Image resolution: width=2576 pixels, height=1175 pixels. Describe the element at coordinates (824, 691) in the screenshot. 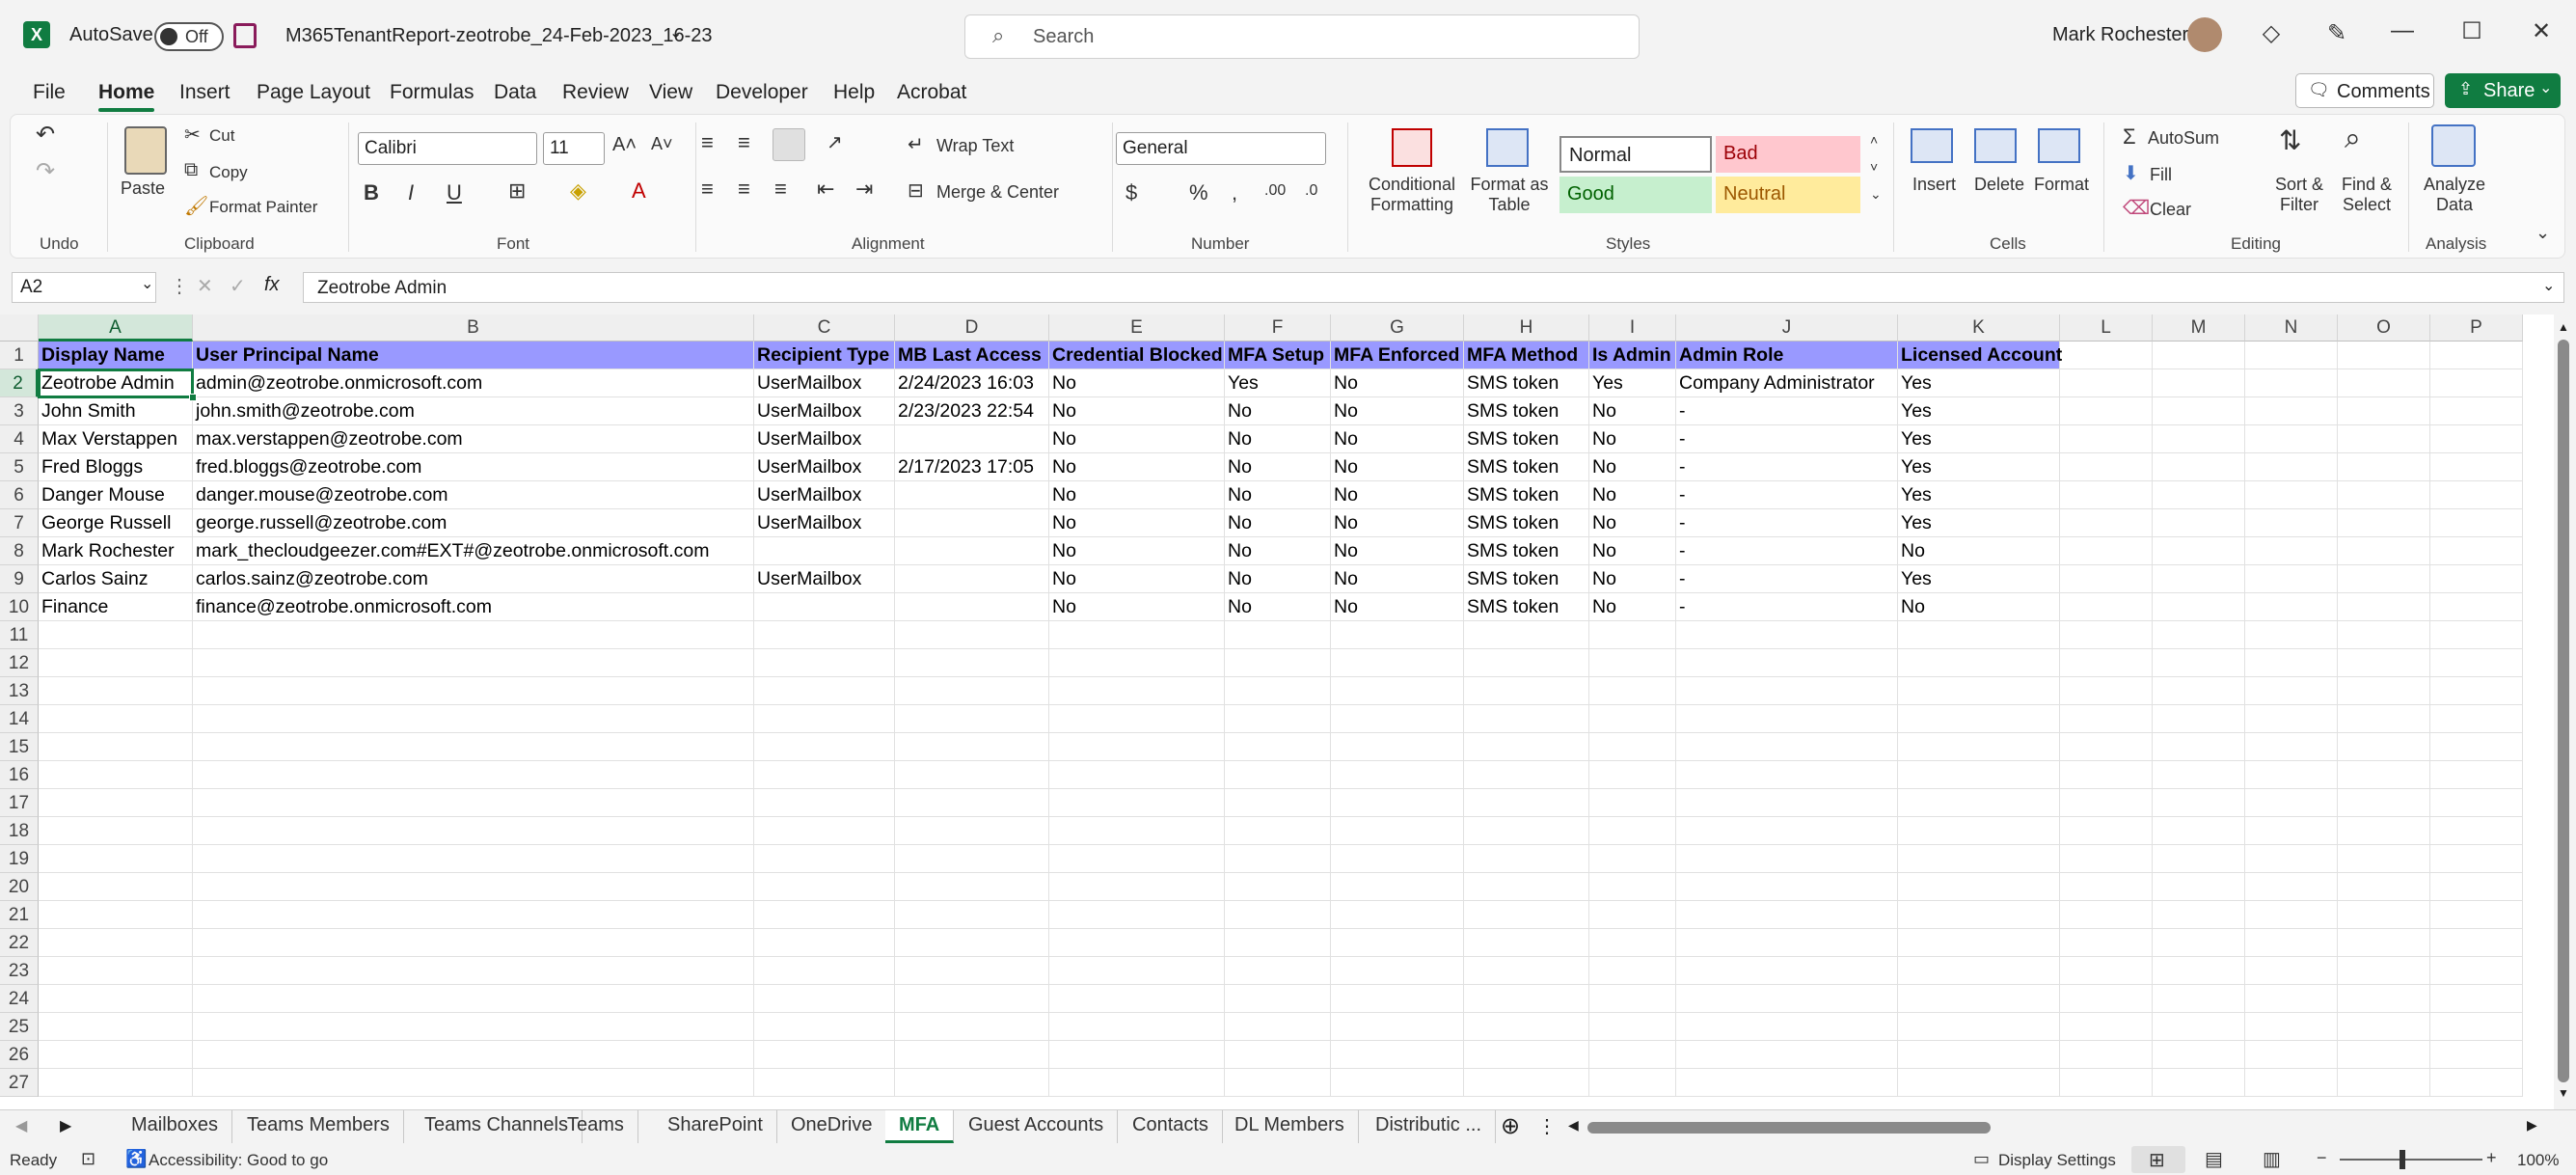

I see `cell-c13` at that location.